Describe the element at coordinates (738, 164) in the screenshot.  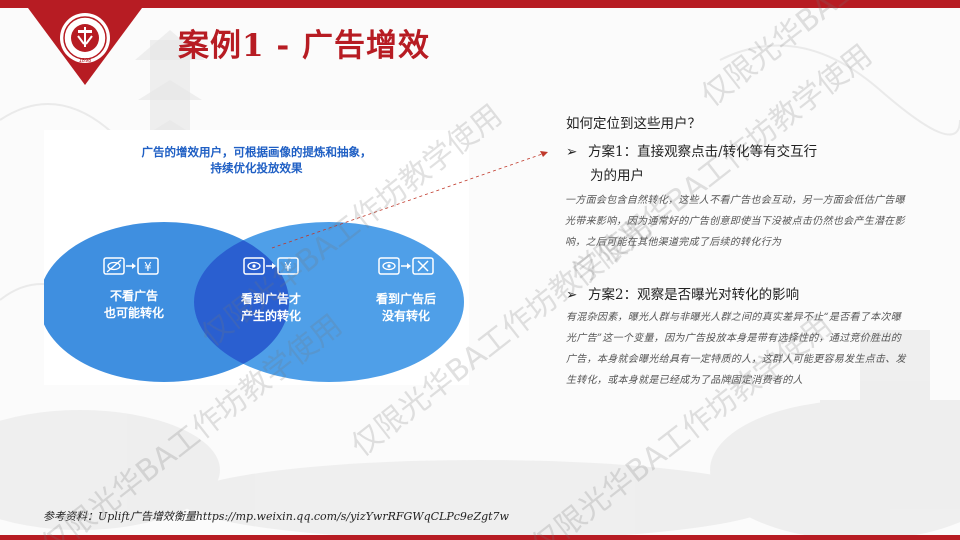
I see `scheme-1: ➢ 方案1：直接观察点击/转化等有交互行 为的用户` at that location.